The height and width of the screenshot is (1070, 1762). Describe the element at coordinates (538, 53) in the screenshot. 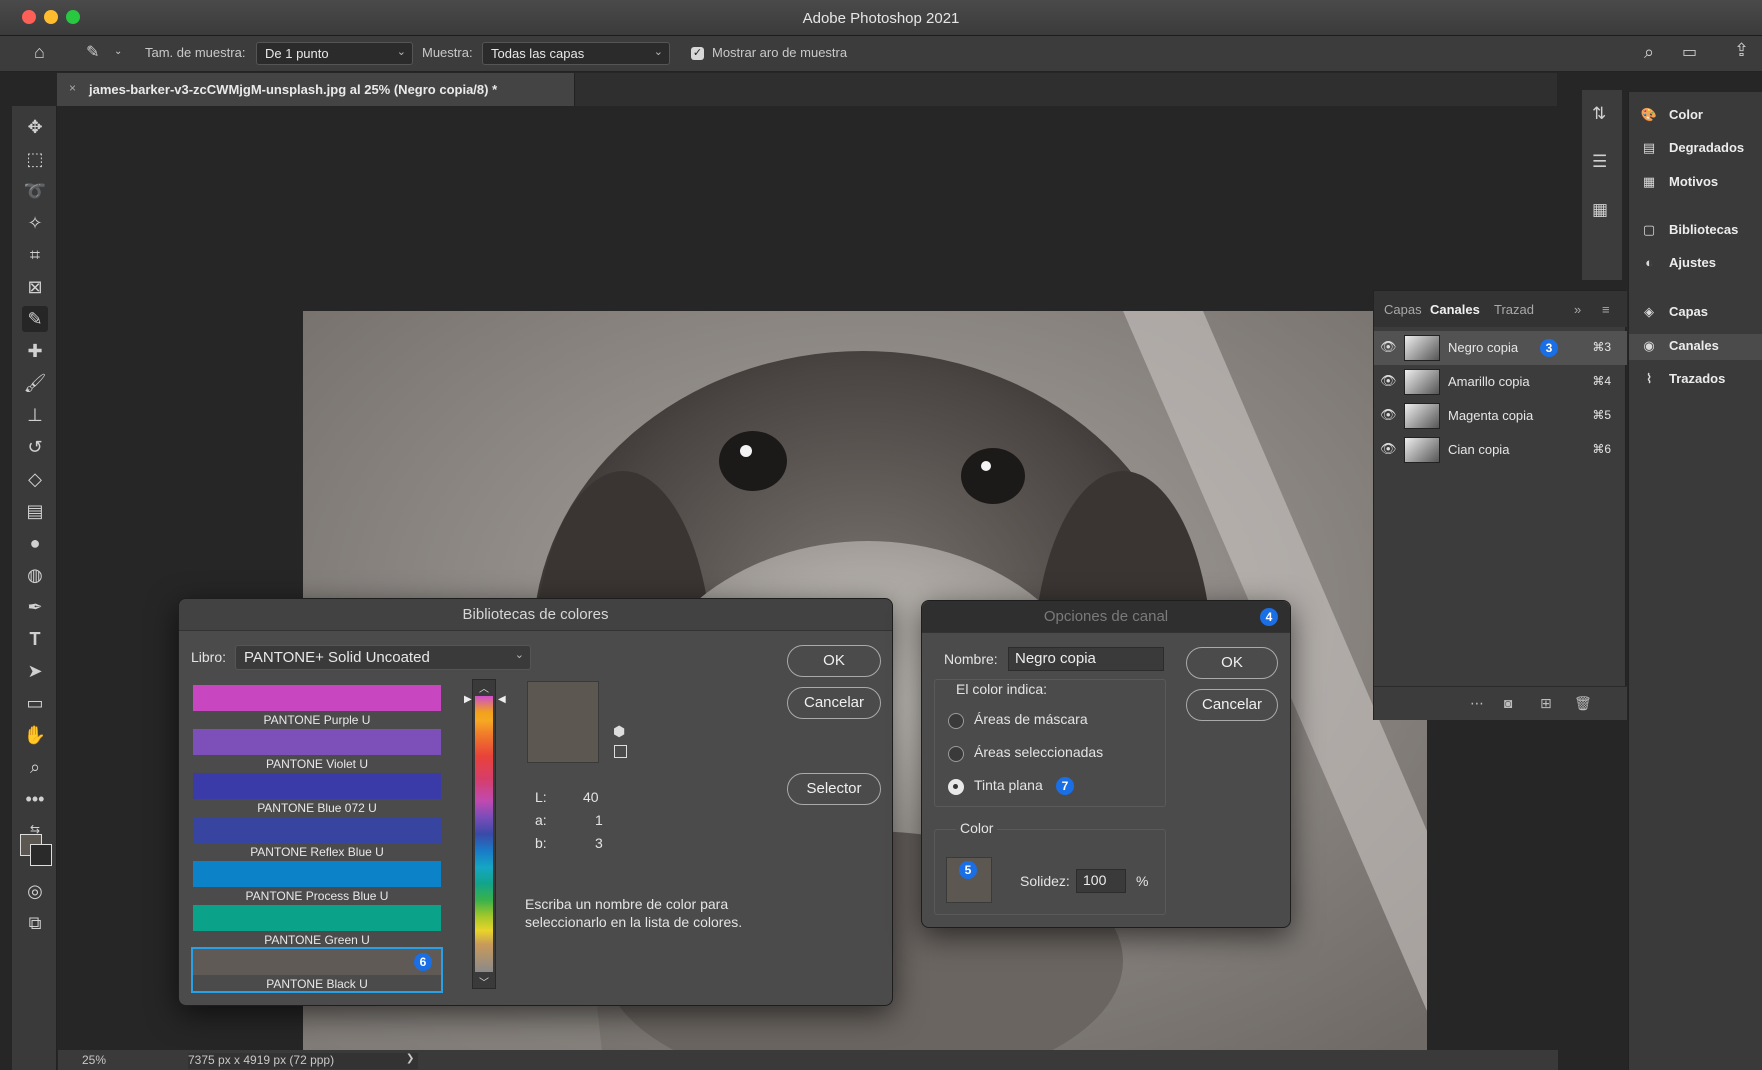

I see `sample-value: Todas las capas` at that location.